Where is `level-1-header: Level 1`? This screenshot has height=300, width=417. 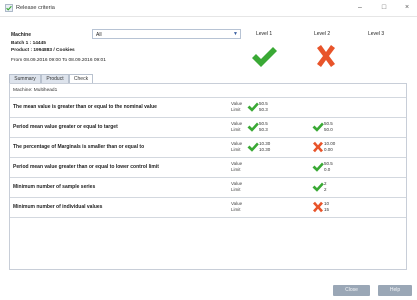
level-1-header: Level 1 is located at coordinates (264, 34).